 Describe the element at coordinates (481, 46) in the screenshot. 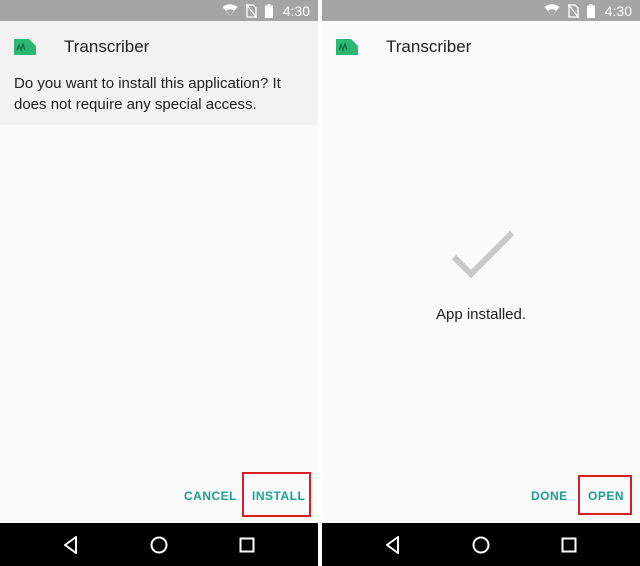

I see `app-header: Transcriber` at that location.